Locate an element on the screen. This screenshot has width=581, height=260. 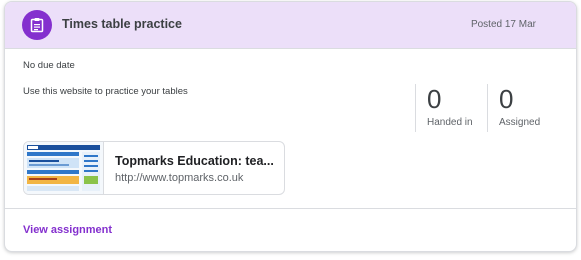
assigned-stat: 0 Assigned is located at coordinates (513, 108).